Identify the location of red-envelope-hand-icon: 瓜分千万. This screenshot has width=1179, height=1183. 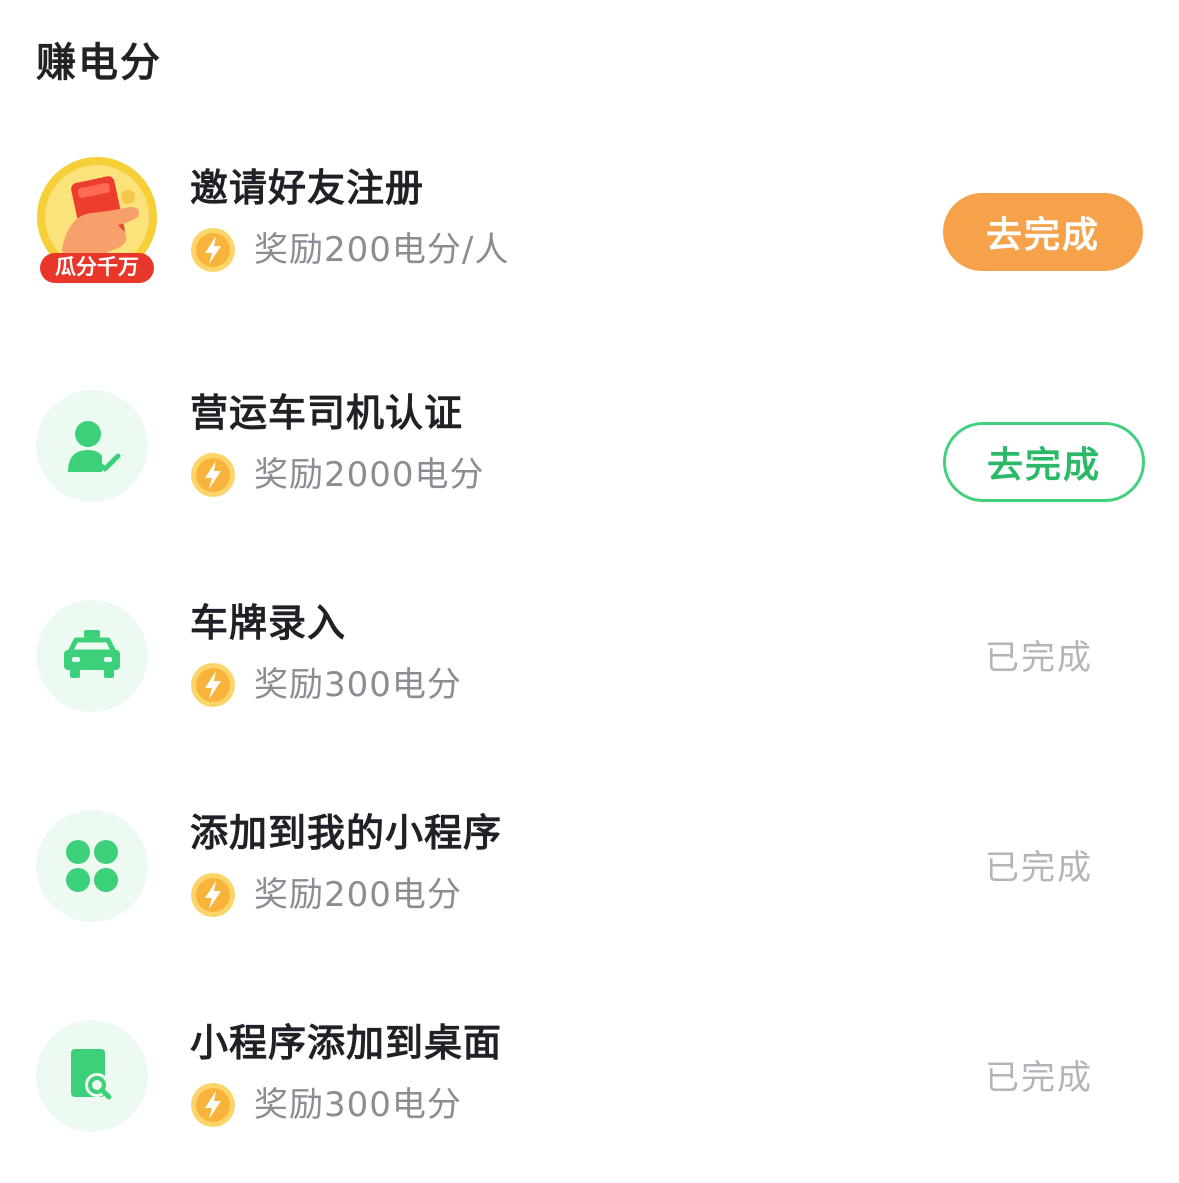
(97, 220).